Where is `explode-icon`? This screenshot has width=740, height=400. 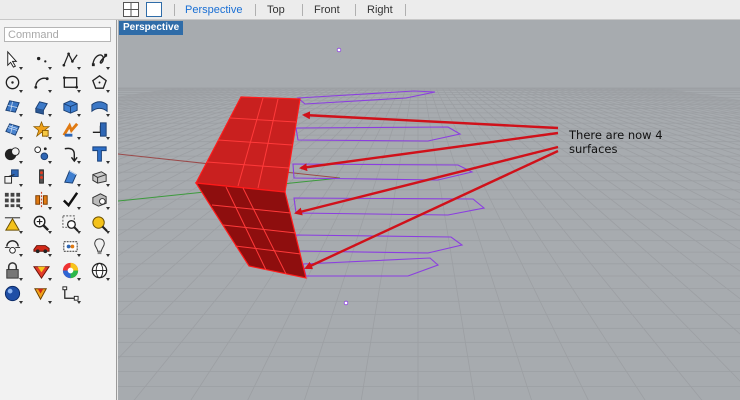 explode-icon is located at coordinates (41, 129).